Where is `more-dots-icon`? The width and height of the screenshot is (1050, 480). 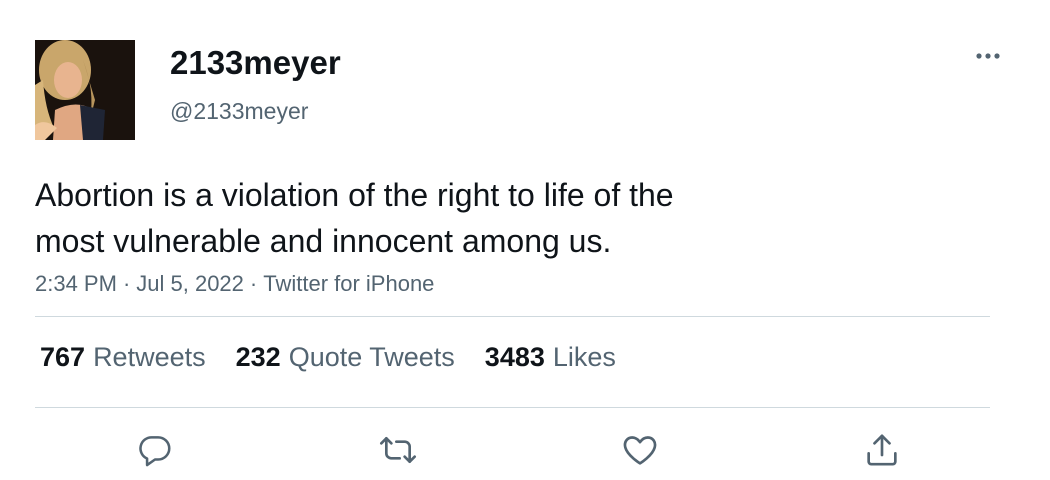 more-dots-icon is located at coordinates (988, 56).